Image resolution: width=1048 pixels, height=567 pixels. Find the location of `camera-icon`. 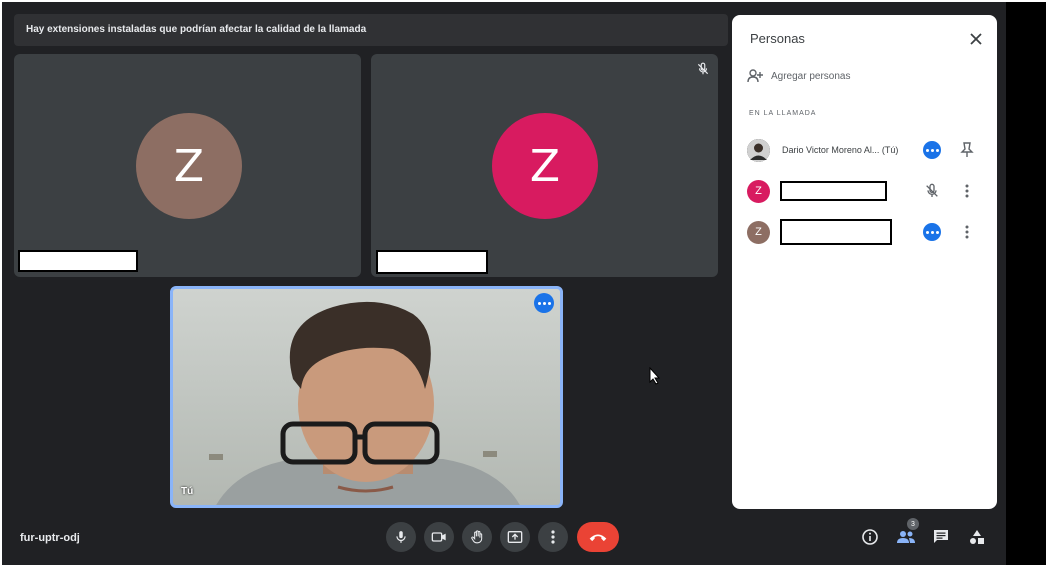

camera-icon is located at coordinates (438, 537).